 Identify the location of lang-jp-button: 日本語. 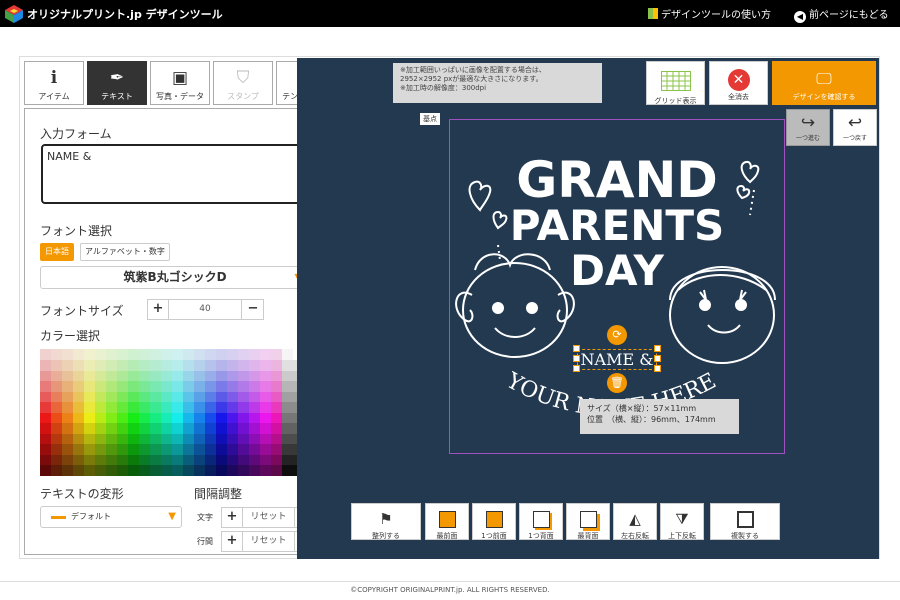
(57, 252).